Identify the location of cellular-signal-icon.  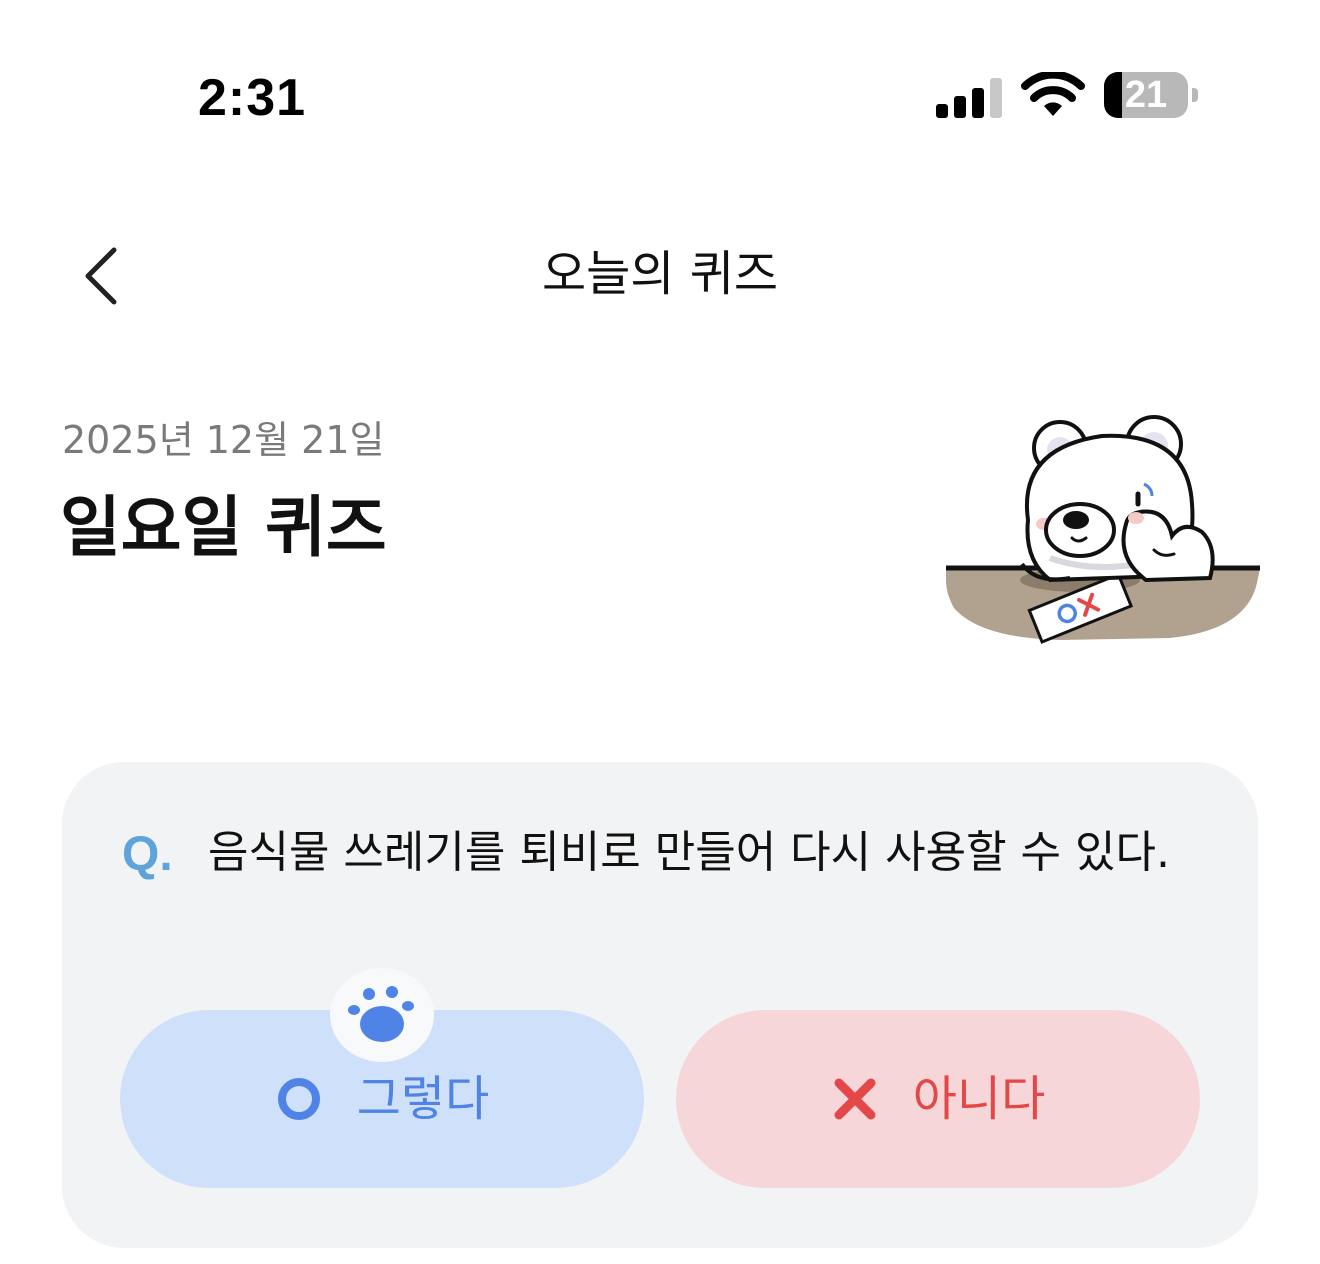
(970, 96).